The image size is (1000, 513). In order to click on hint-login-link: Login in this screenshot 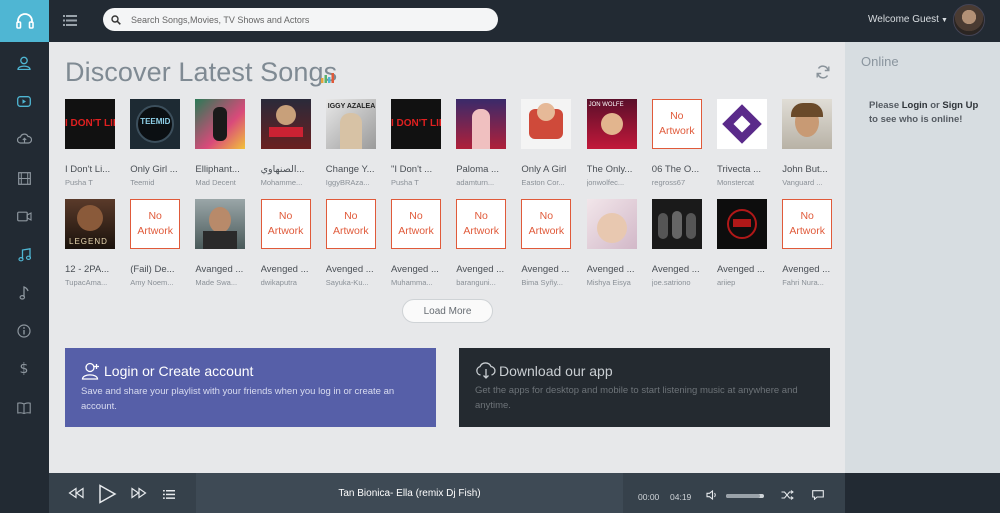, I will do `click(915, 105)`.